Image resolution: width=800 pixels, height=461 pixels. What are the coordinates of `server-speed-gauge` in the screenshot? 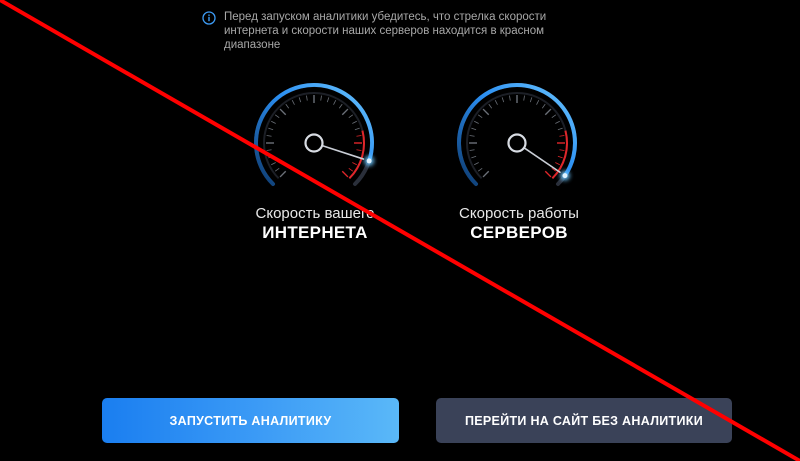 It's located at (517, 135).